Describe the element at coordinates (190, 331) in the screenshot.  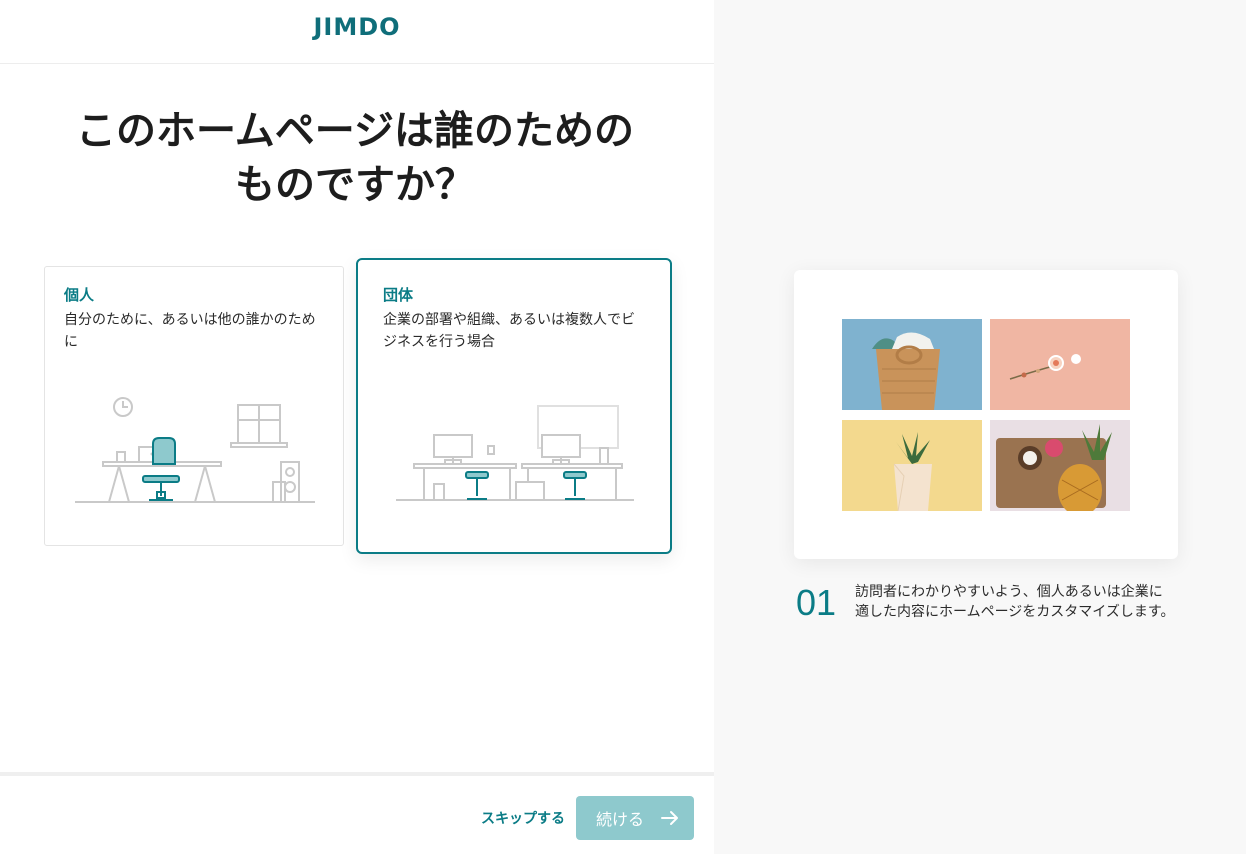
I see `option-description-personal: 自分のために、あるいは他の誰かのために` at that location.